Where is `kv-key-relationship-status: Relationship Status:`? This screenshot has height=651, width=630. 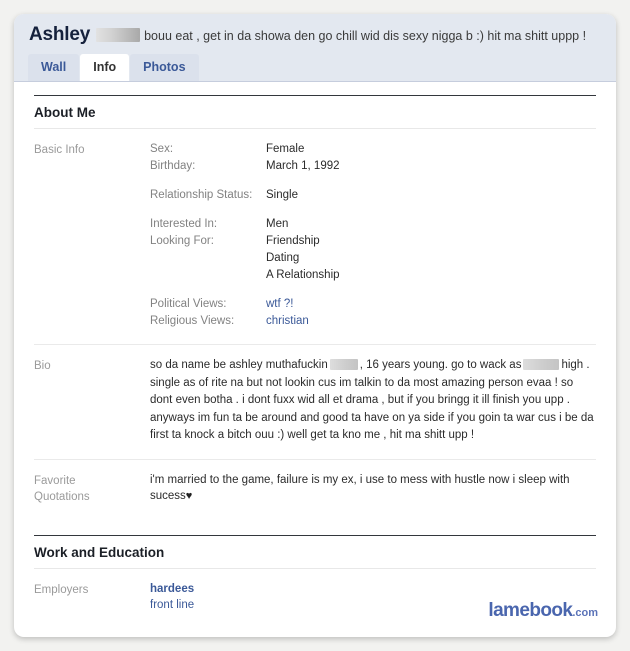 kv-key-relationship-status: Relationship Status: is located at coordinates (201, 195).